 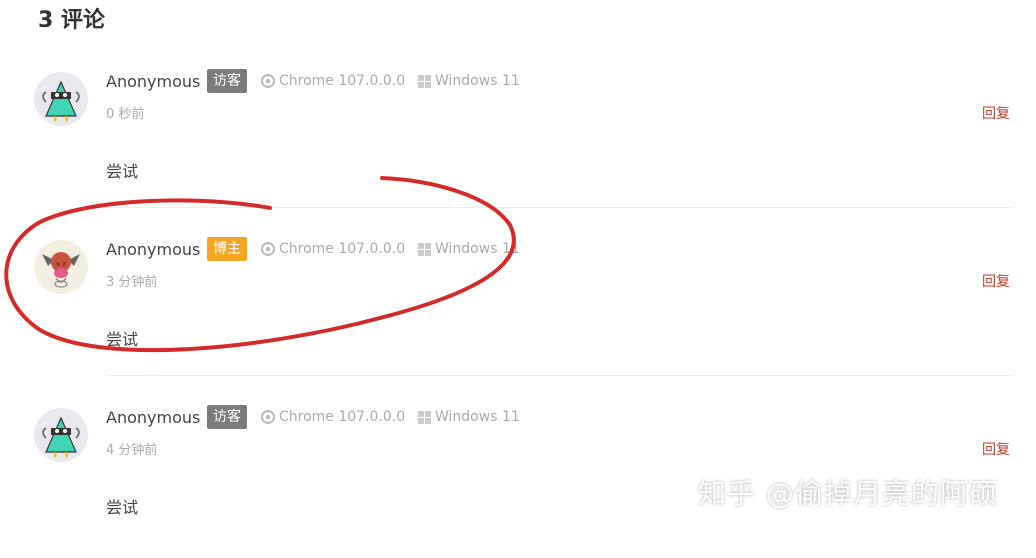 I want to click on comment-time: 3 分钟前, so click(x=132, y=282).